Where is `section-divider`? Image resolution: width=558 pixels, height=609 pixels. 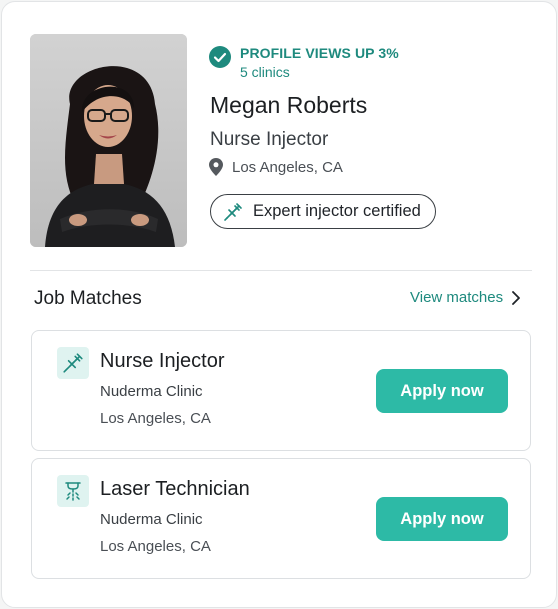
section-divider is located at coordinates (281, 270).